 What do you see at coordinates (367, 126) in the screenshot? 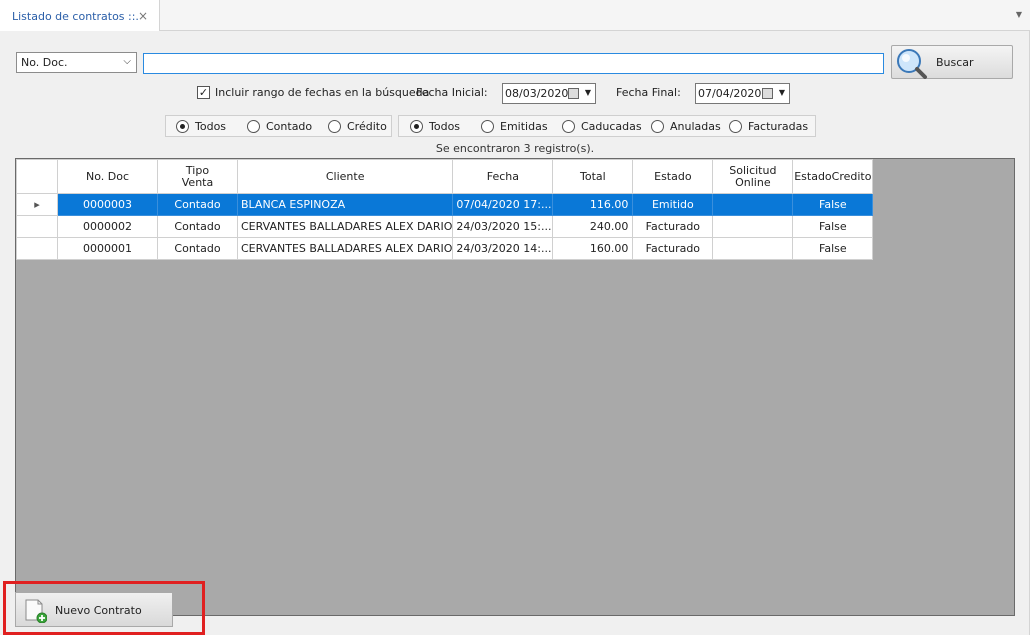
I see `radio-label: Crédito` at bounding box center [367, 126].